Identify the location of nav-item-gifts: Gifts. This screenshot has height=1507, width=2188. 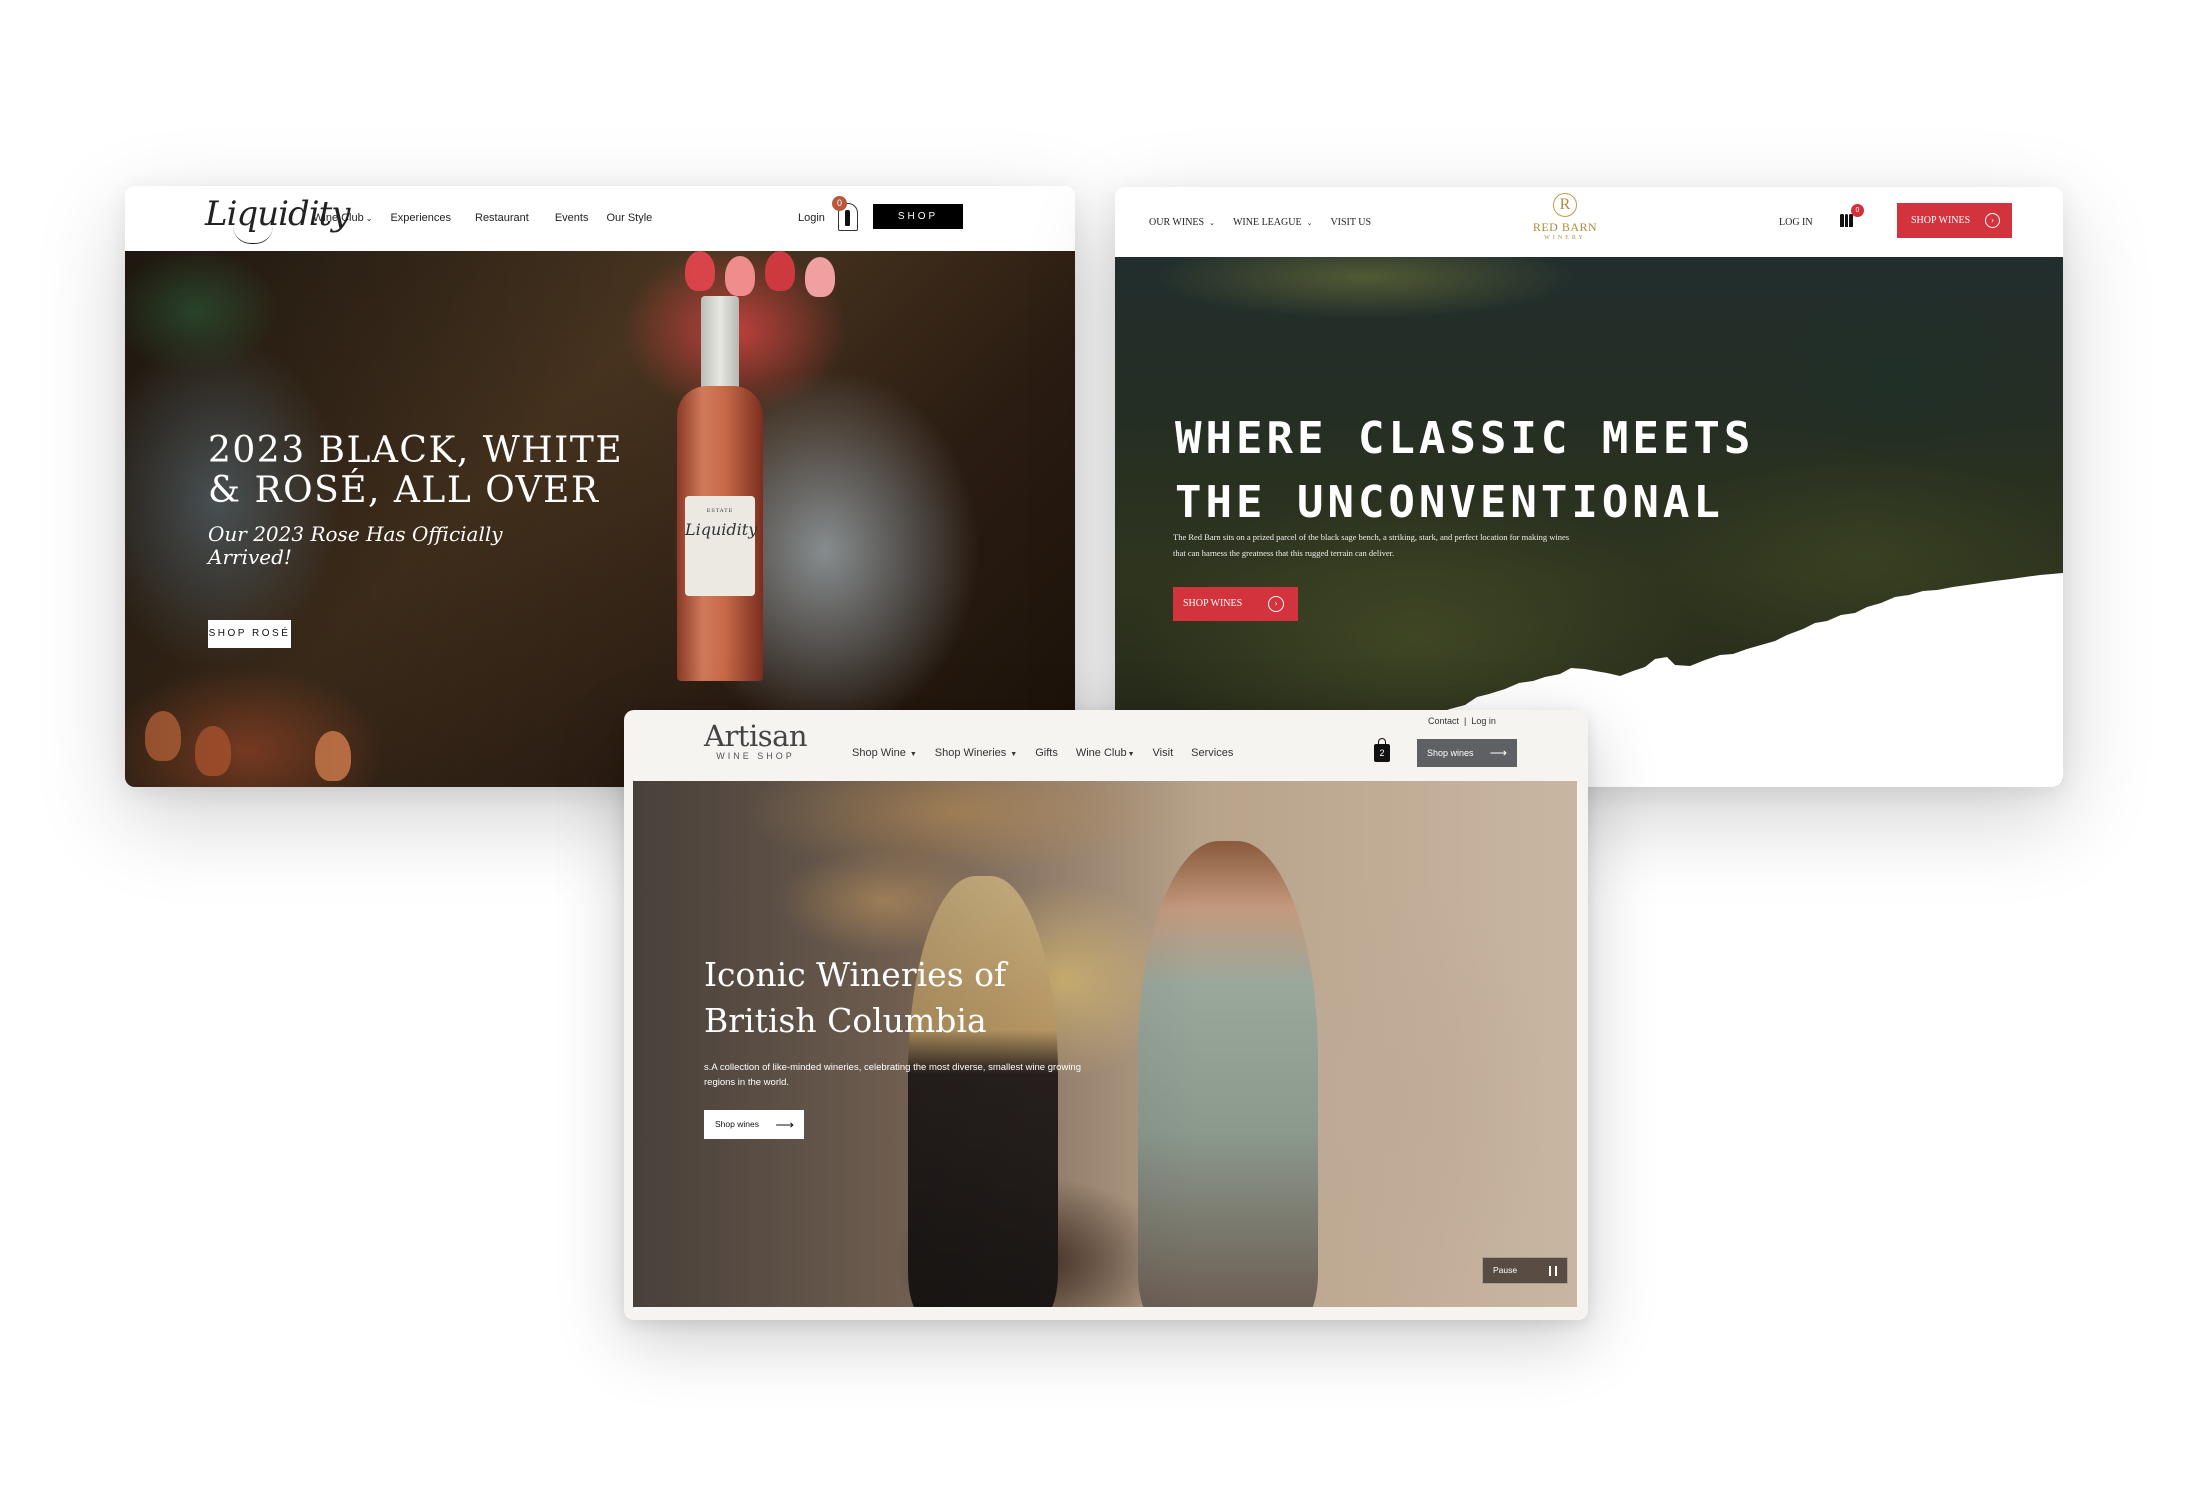
(1046, 753).